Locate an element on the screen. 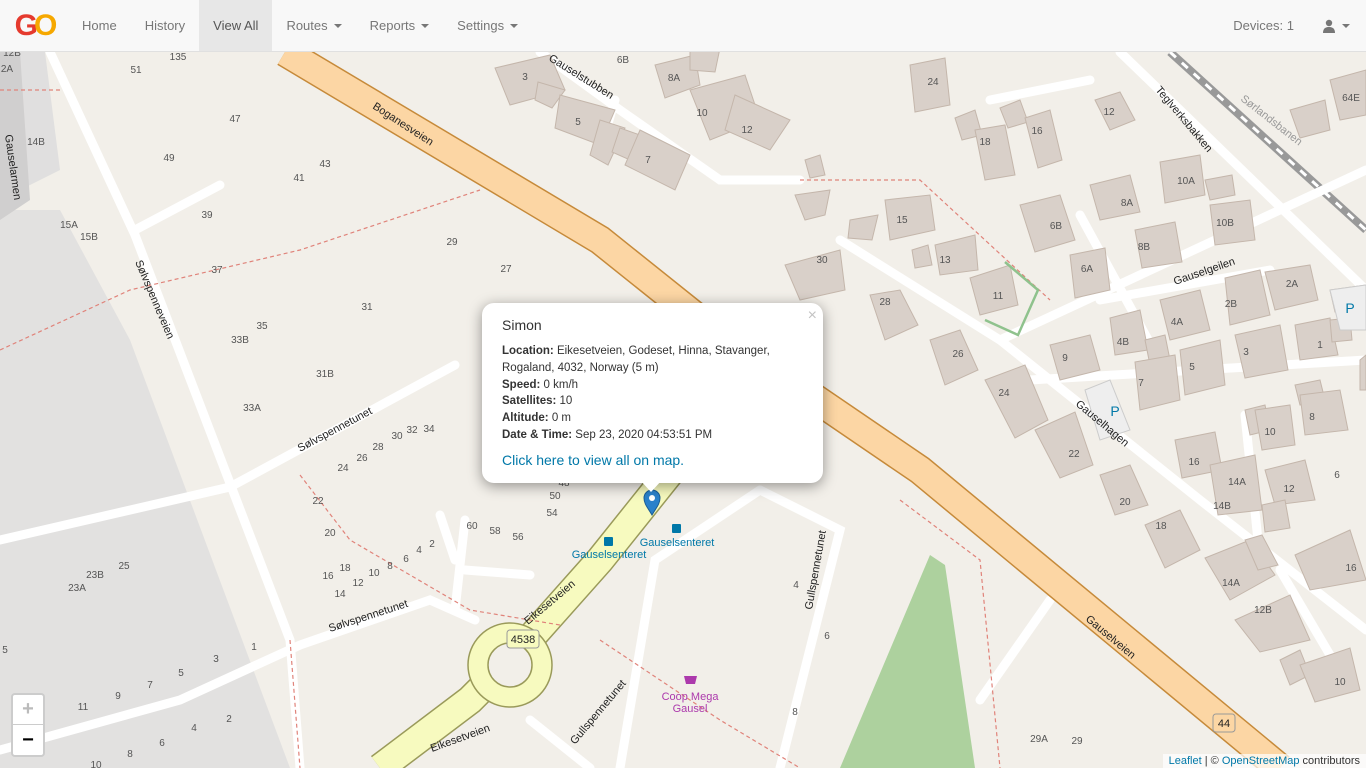 Image resolution: width=1366 pixels, height=768 pixels. popup-title: Simon is located at coordinates (522, 325).